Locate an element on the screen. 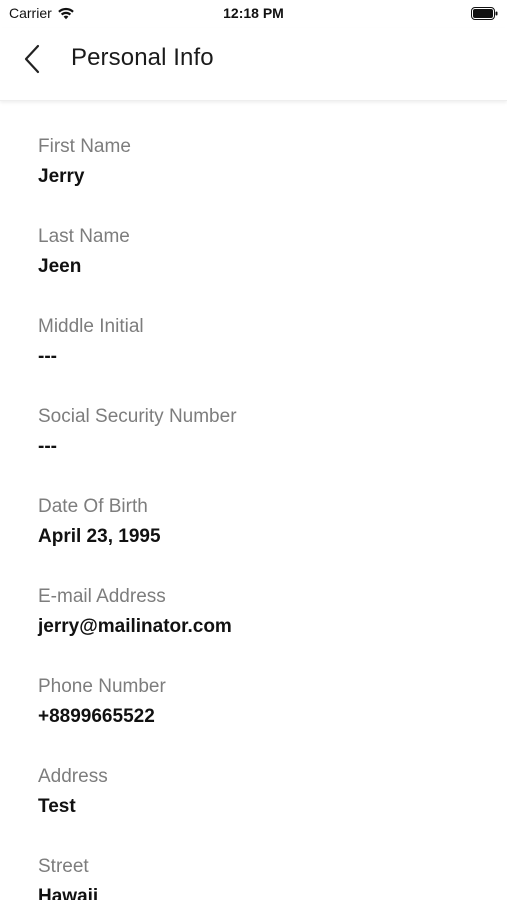 This screenshot has height=900, width=507. field-email-address: E-mail Address jerry@mailinator.com is located at coordinates (262, 625).